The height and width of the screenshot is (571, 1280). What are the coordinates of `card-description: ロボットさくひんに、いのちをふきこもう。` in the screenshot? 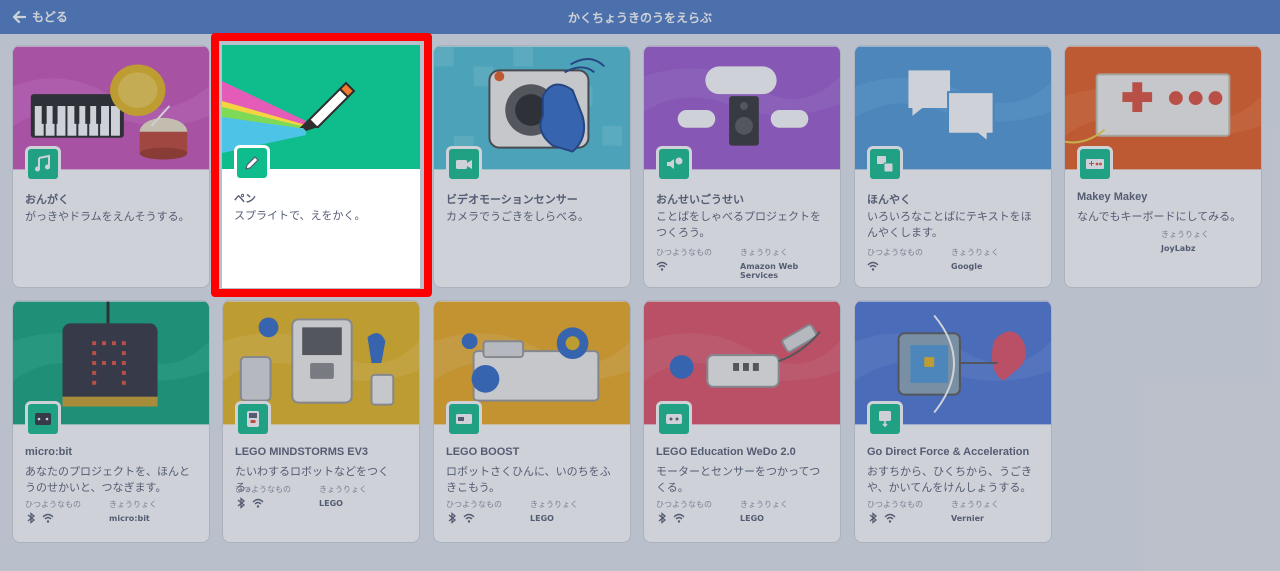 It's located at (528, 479).